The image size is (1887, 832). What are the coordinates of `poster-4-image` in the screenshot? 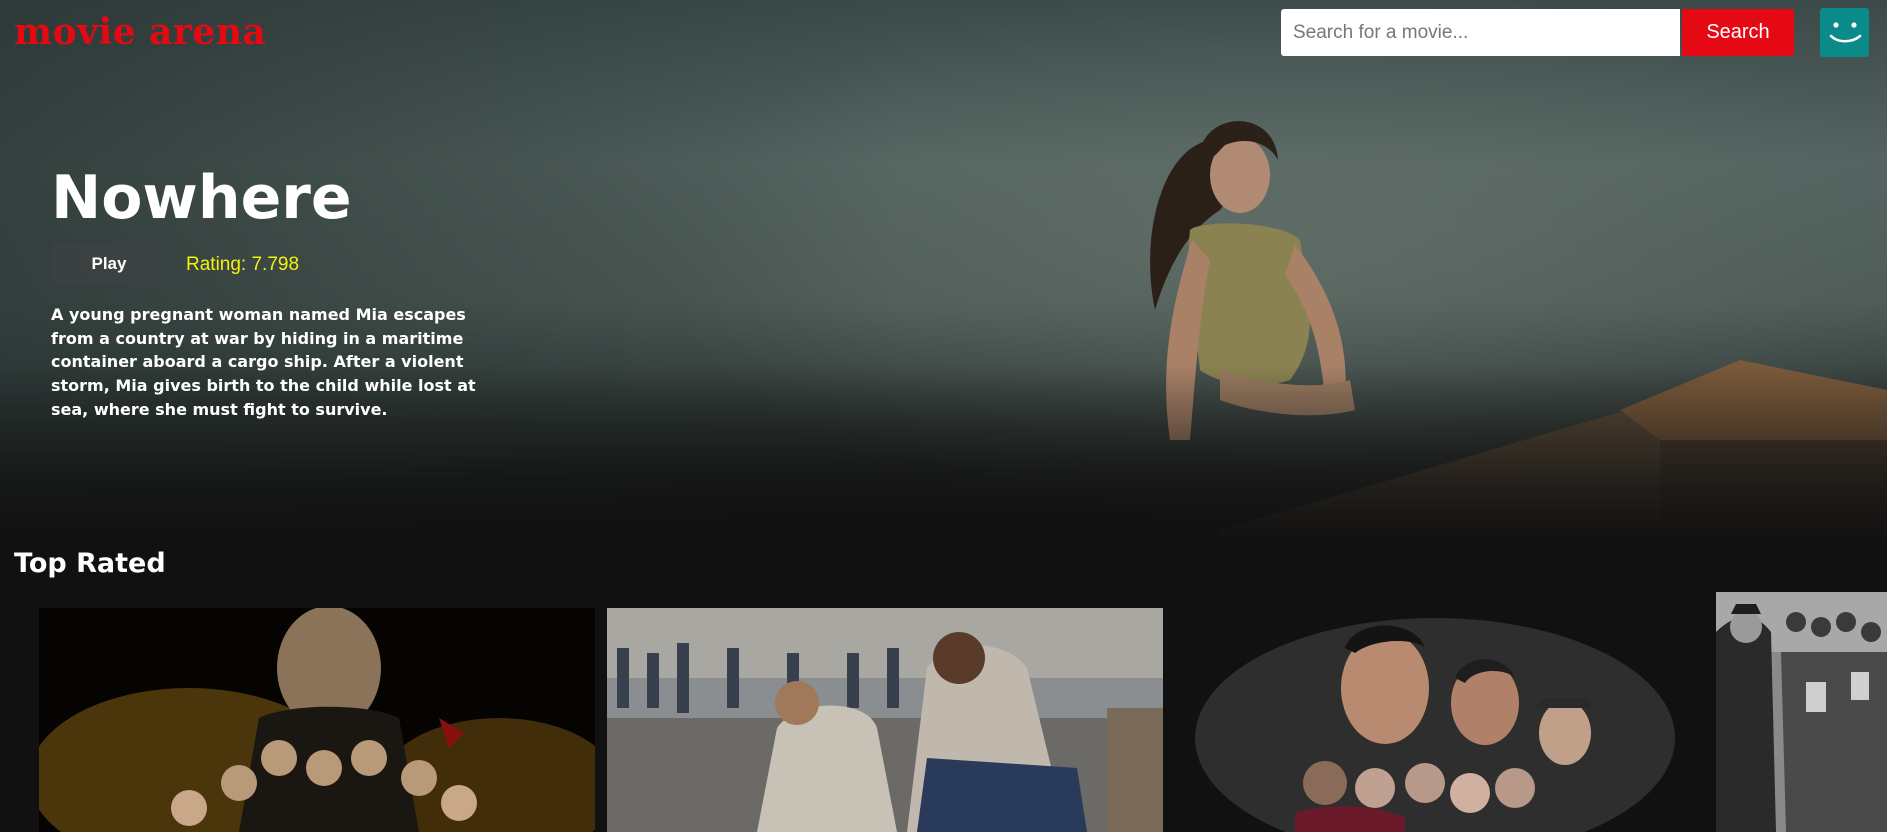 It's located at (1801, 712).